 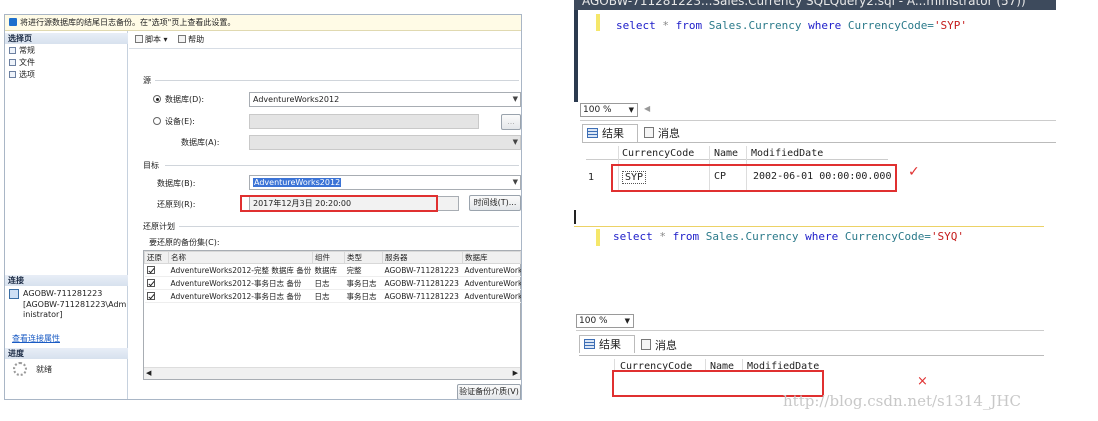 I want to click on connection-server: AGOBW-711281223, so click(x=63, y=293).